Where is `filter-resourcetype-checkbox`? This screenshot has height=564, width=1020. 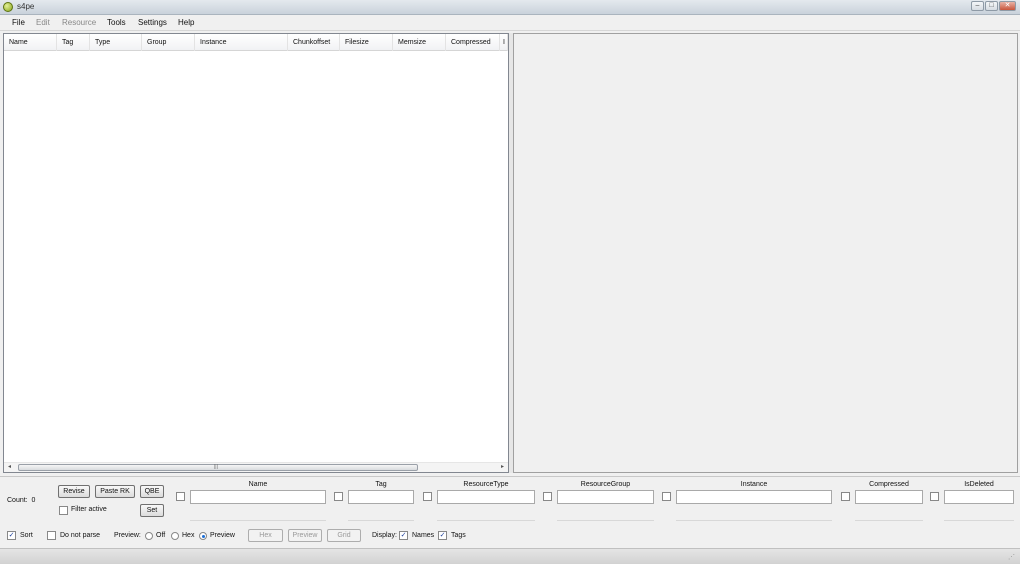 filter-resourcetype-checkbox is located at coordinates (427, 496).